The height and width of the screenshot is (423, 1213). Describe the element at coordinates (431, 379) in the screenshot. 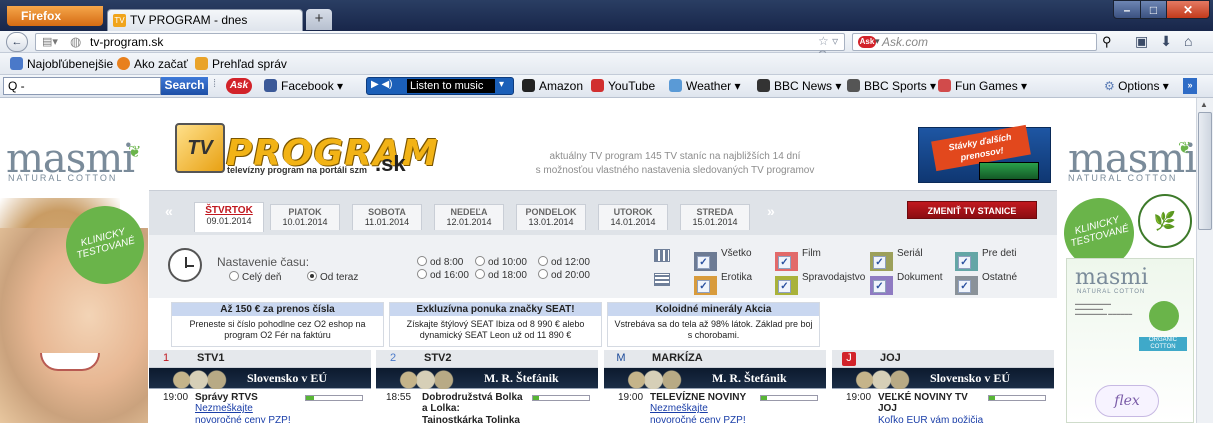

I see `coins-image` at that location.